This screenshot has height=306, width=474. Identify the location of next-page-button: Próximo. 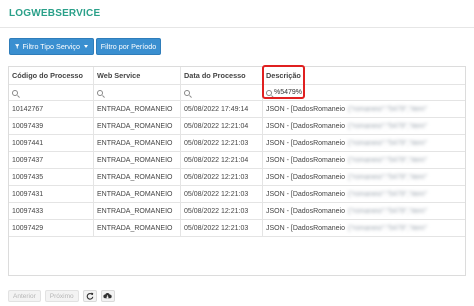
(61, 296).